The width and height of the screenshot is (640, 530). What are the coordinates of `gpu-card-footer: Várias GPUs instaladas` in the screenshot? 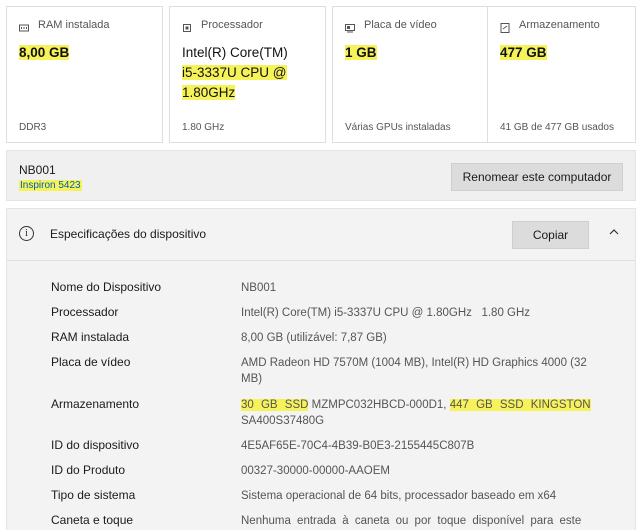 It's located at (398, 127).